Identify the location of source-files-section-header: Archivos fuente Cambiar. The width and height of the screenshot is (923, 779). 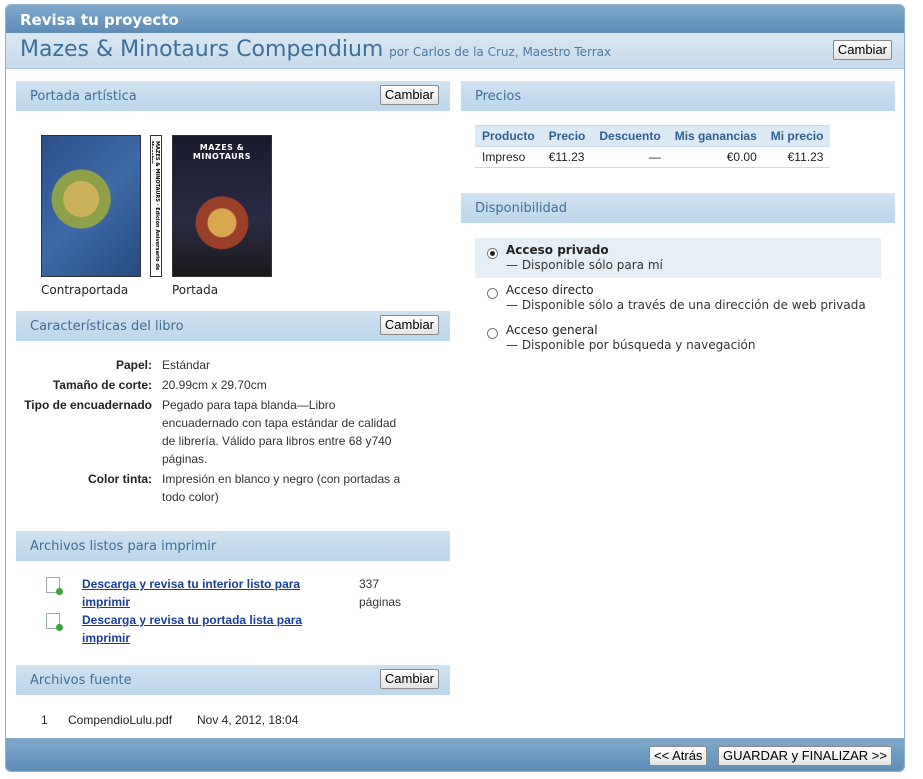
(233, 680).